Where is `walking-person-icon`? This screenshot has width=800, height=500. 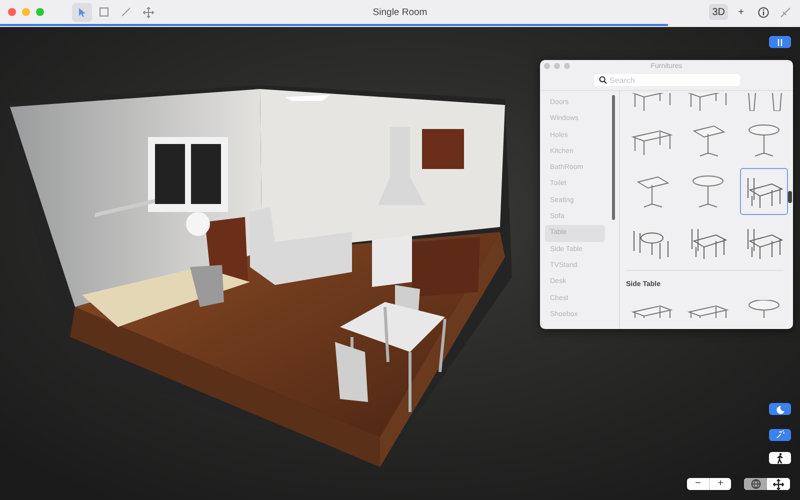
walking-person-icon is located at coordinates (780, 458).